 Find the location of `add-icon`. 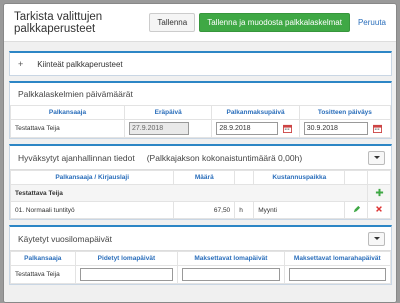

add-icon is located at coordinates (379, 192).